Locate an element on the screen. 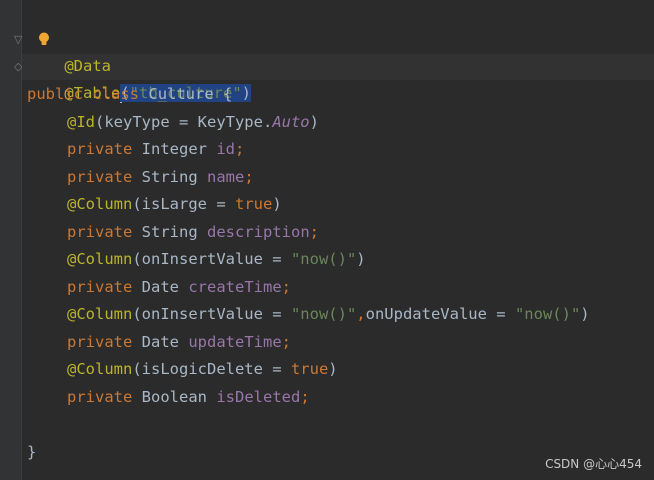 This screenshot has height=480, width=654. class-name: Culture is located at coordinates (181, 94).